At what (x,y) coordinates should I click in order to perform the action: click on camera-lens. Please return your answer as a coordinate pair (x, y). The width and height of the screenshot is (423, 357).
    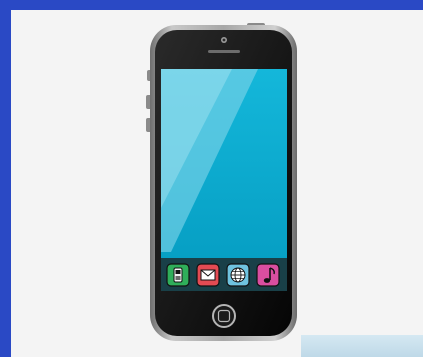
    Looking at the image, I should click on (224, 40).